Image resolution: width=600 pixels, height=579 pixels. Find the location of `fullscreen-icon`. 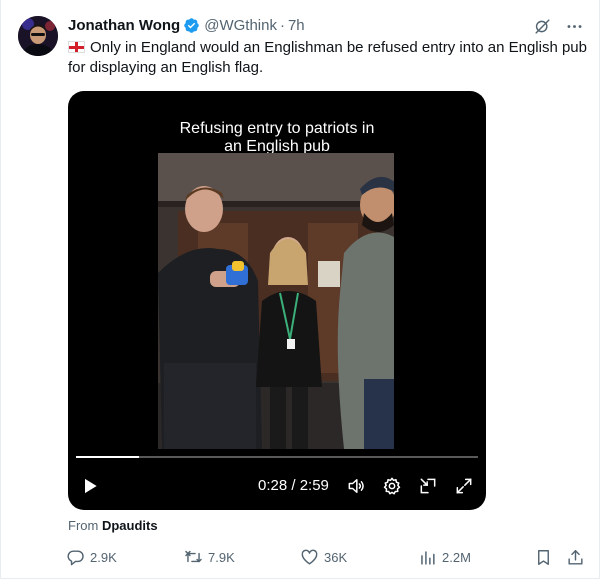

fullscreen-icon is located at coordinates (464, 486).